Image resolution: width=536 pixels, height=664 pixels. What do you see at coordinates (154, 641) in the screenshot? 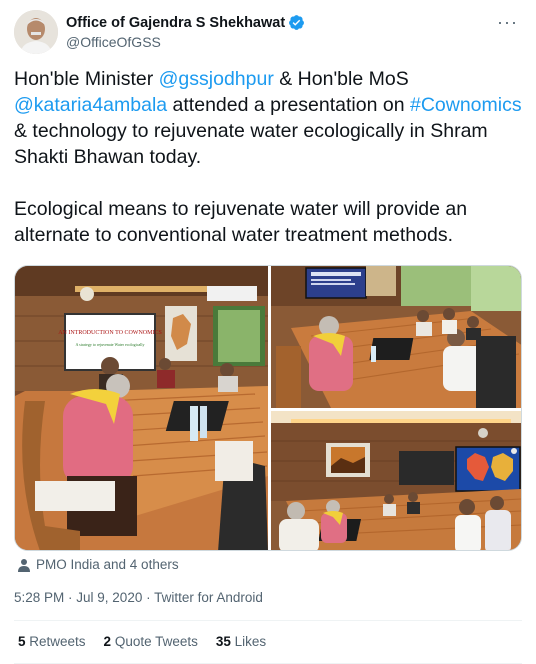
I see `quotes-label: Quote Tweets` at bounding box center [154, 641].